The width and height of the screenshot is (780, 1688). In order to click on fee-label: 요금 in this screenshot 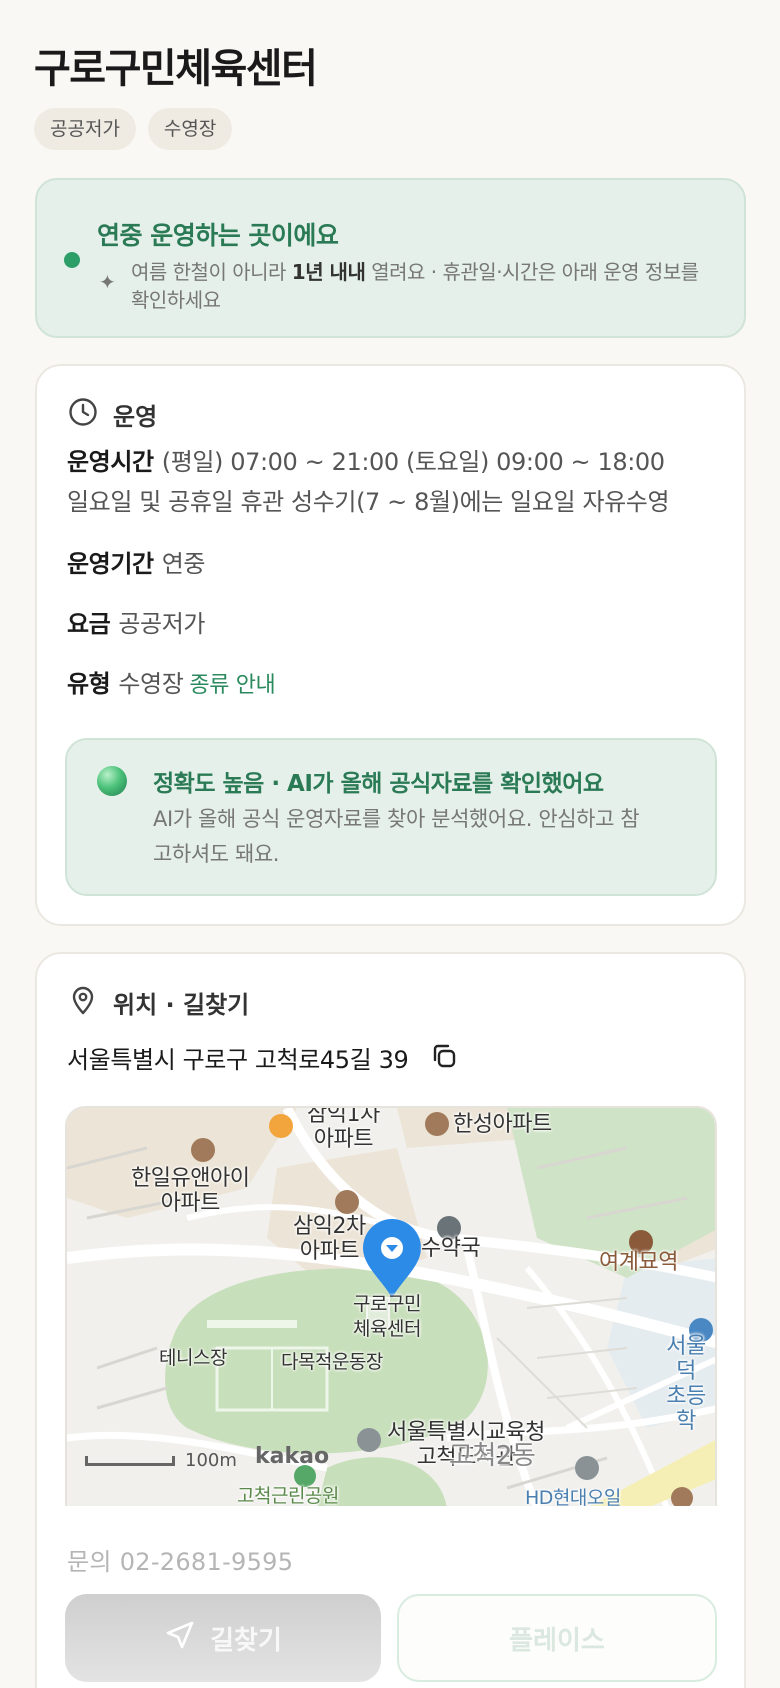, I will do `click(89, 624)`.